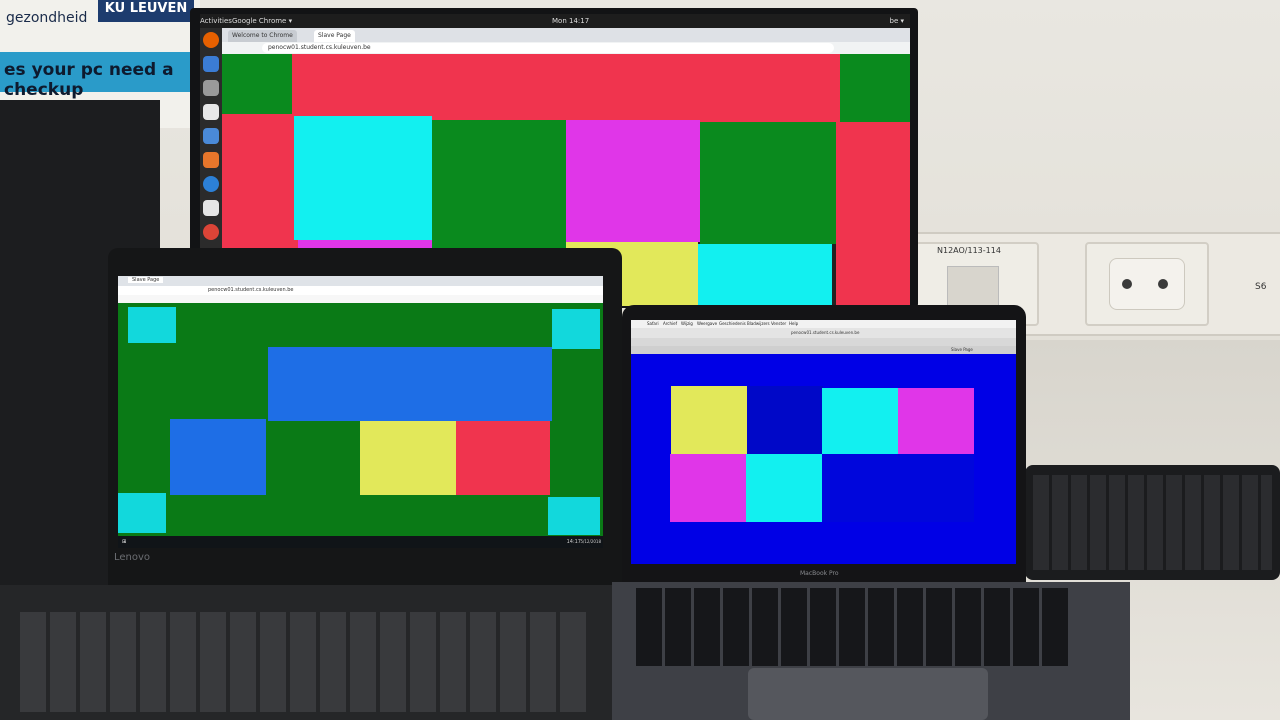 The image size is (1280, 720). What do you see at coordinates (819, 573) in the screenshot?
I see `macbook-label: MacBook Pro` at bounding box center [819, 573].